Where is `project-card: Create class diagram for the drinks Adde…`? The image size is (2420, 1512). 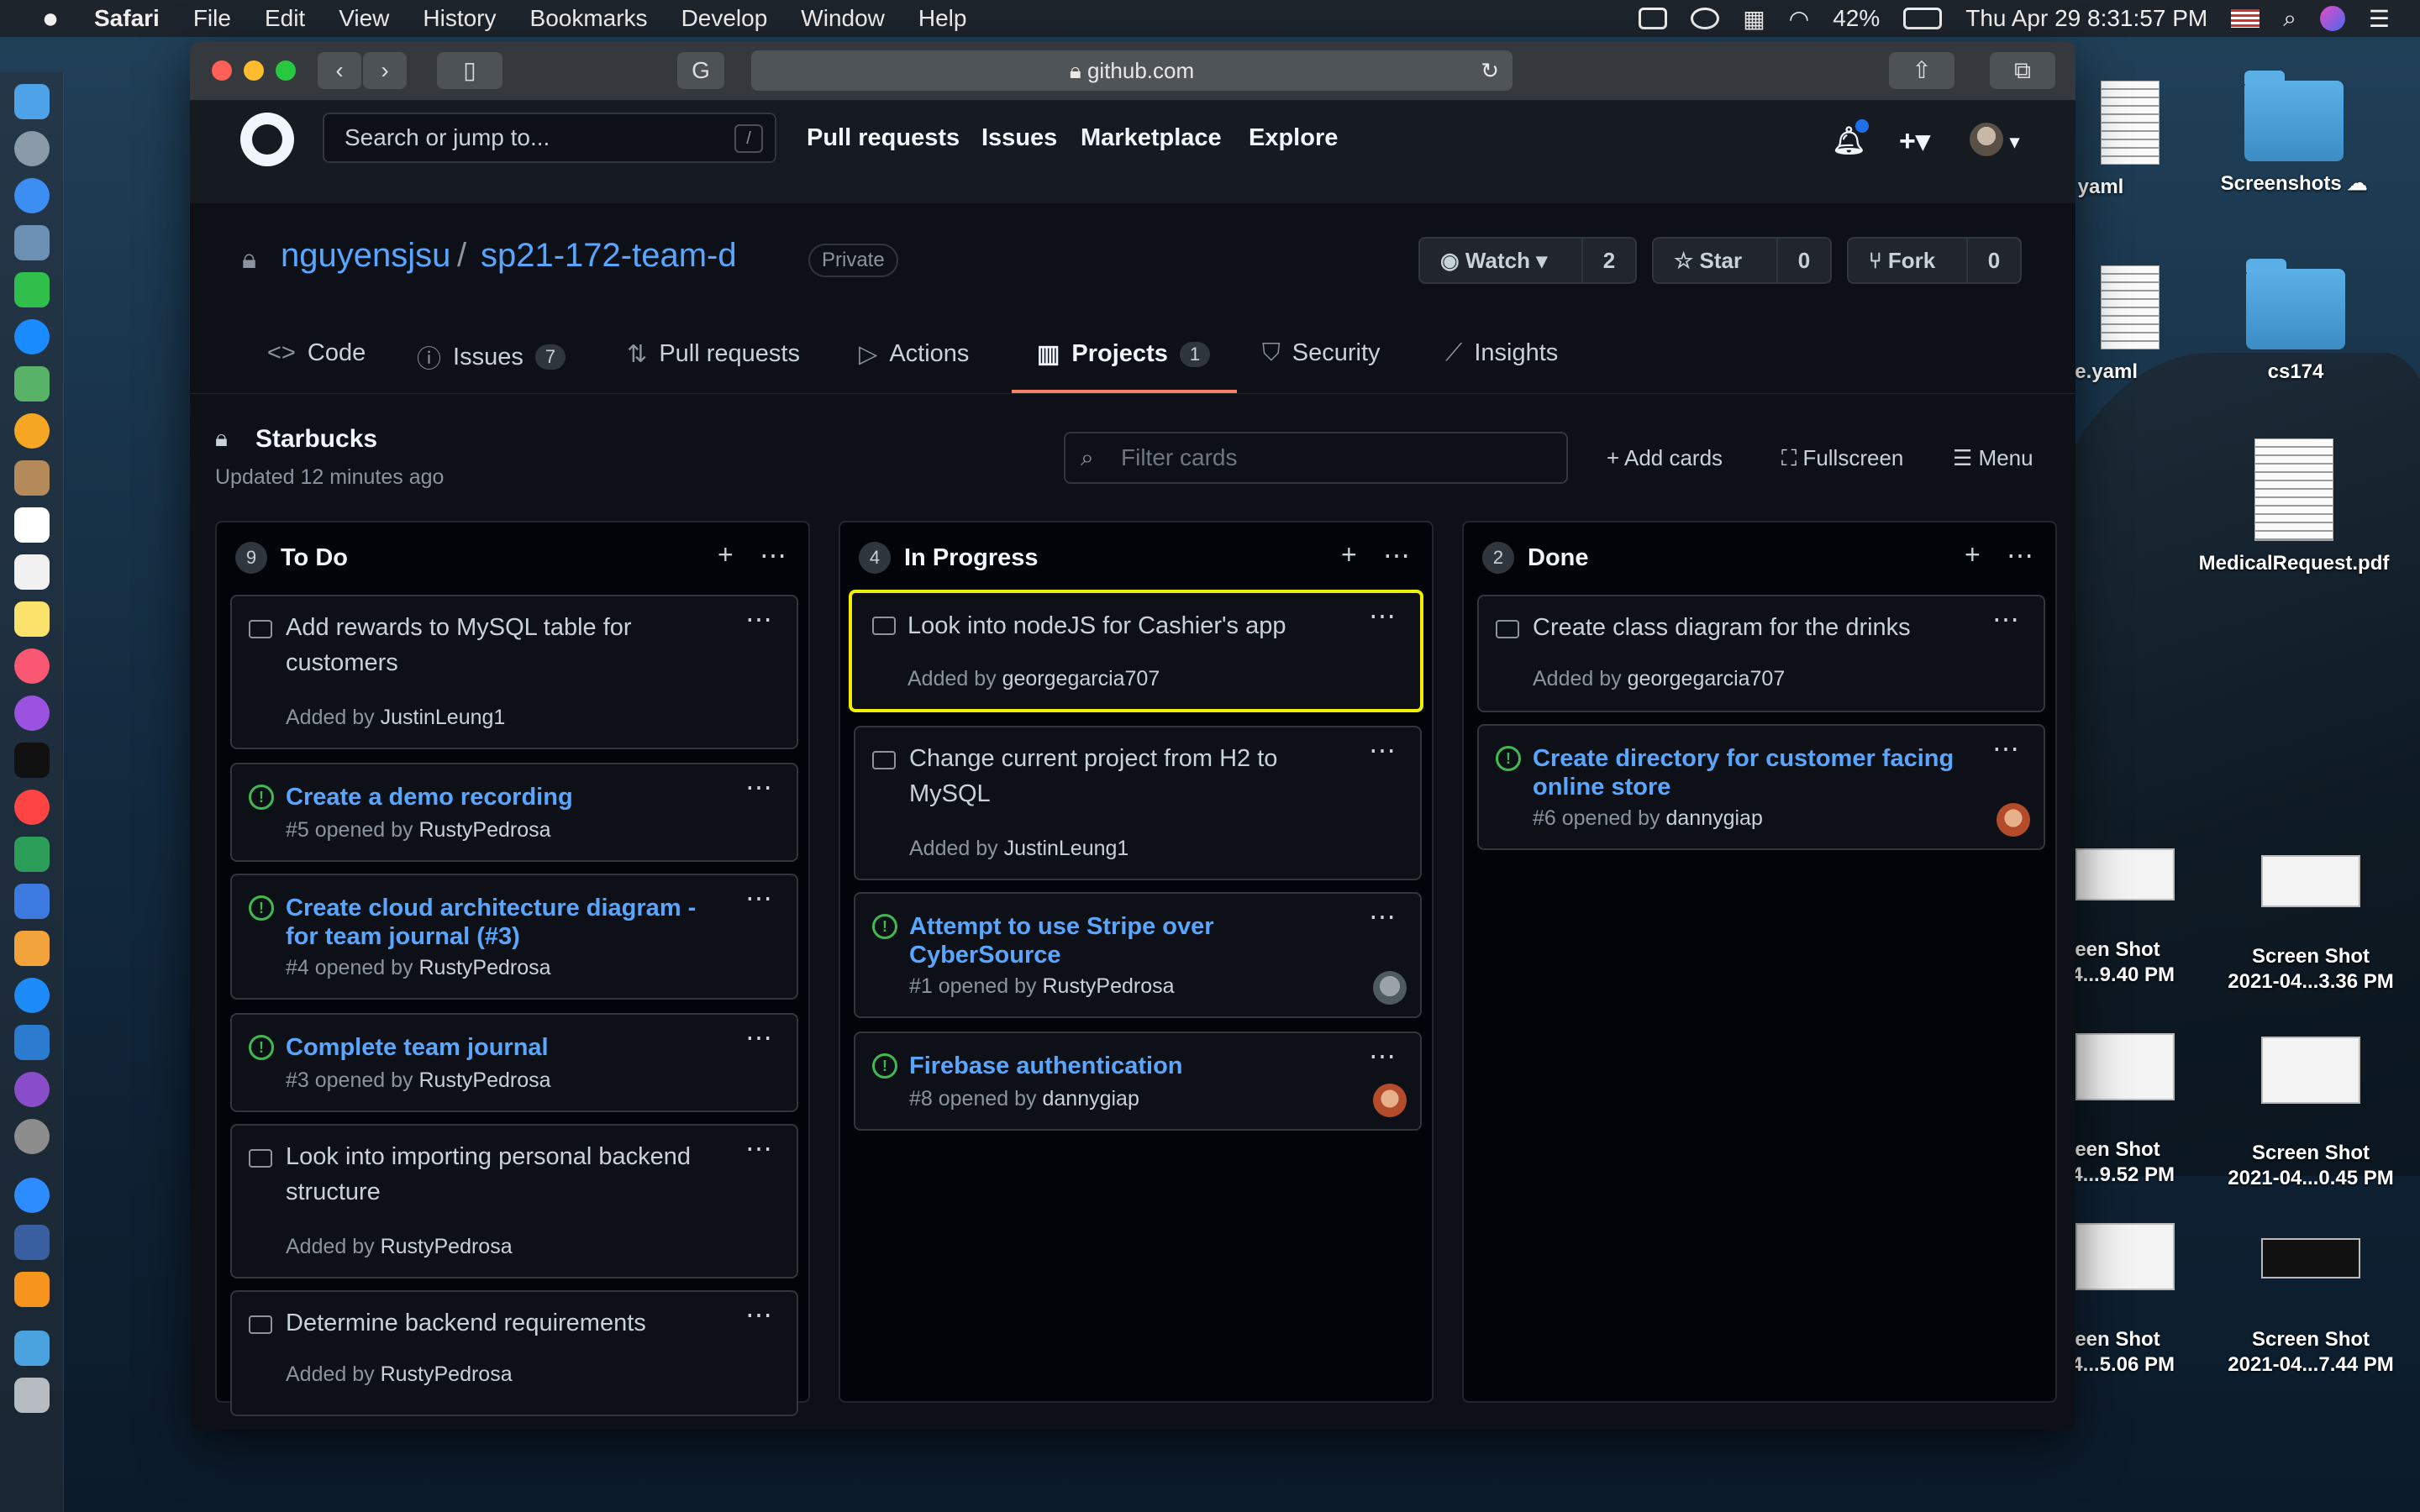
project-card: Create class diagram for the drinks Adde… is located at coordinates (1761, 653).